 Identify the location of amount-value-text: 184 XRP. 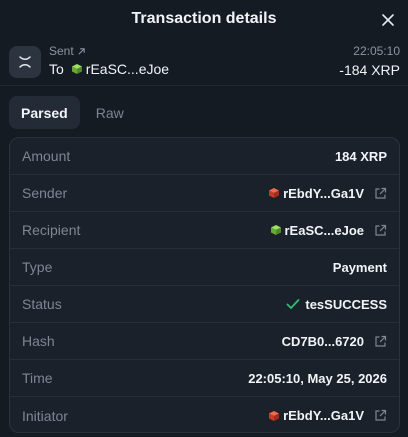
(360, 156).